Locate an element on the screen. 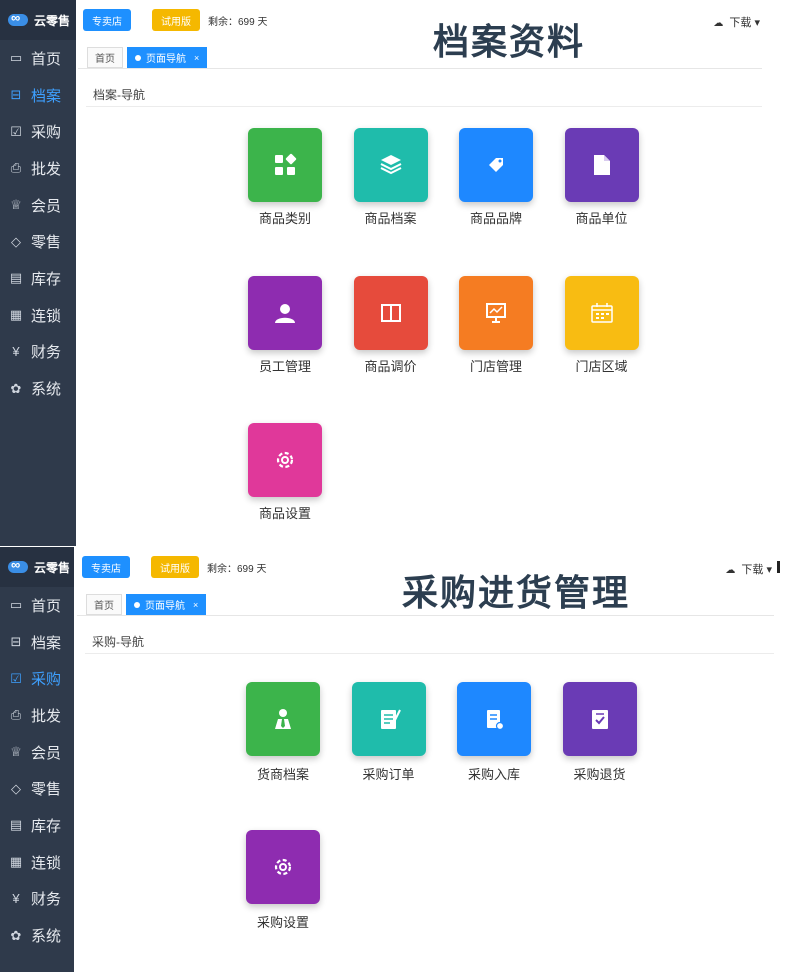 Image resolution: width=790 pixels, height=972 pixels. clipboard-icon: ☑ is located at coordinates (16, 131).